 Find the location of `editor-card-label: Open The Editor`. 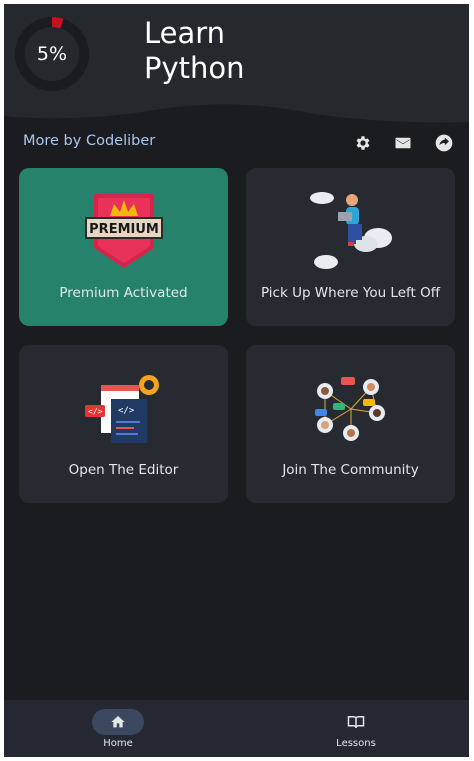

editor-card-label: Open The Editor is located at coordinates (123, 470).